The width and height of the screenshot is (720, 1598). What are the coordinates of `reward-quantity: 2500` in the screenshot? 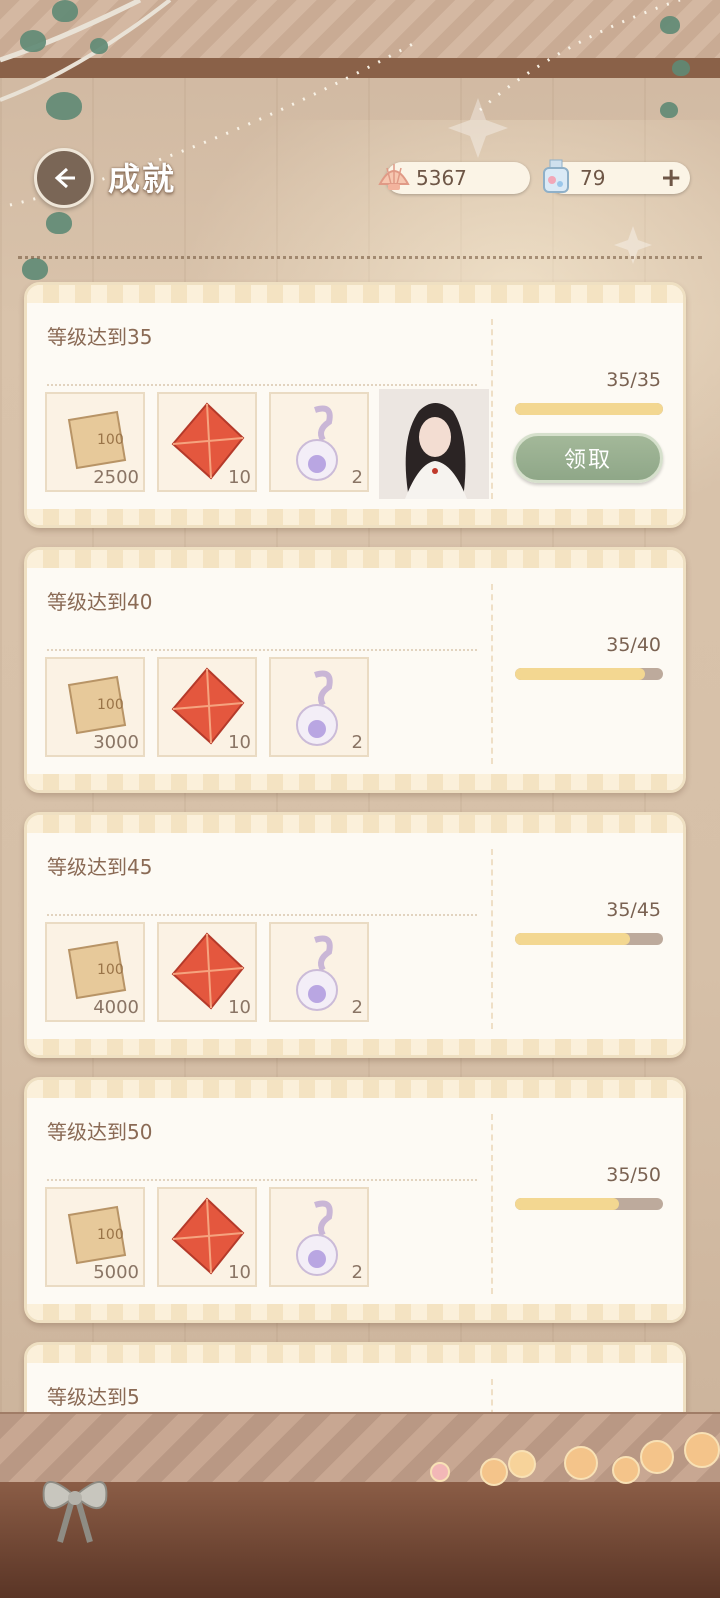 It's located at (116, 477).